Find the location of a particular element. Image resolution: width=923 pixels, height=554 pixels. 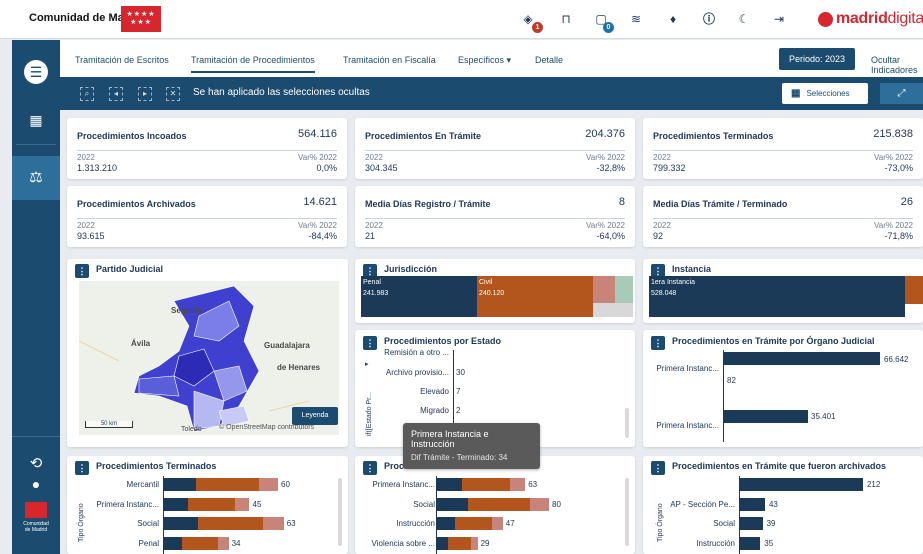

kpi-var-value: -84,4% is located at coordinates (322, 236).